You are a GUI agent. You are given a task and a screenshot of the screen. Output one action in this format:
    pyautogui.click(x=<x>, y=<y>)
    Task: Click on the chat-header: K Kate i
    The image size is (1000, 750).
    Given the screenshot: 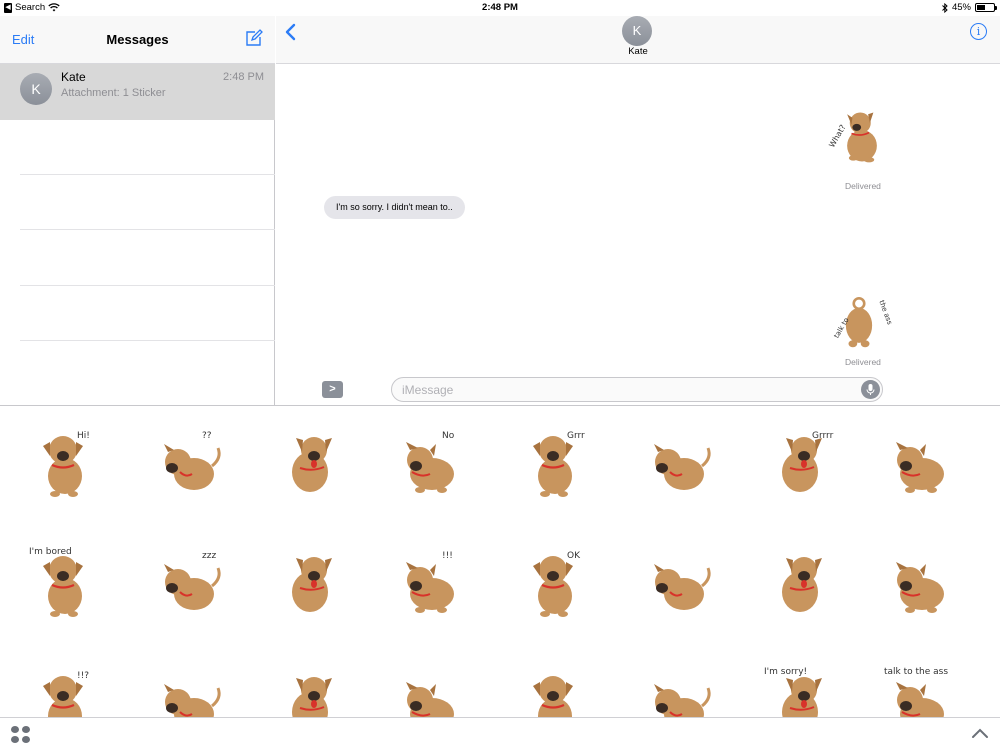 What is the action you would take?
    pyautogui.click(x=638, y=40)
    